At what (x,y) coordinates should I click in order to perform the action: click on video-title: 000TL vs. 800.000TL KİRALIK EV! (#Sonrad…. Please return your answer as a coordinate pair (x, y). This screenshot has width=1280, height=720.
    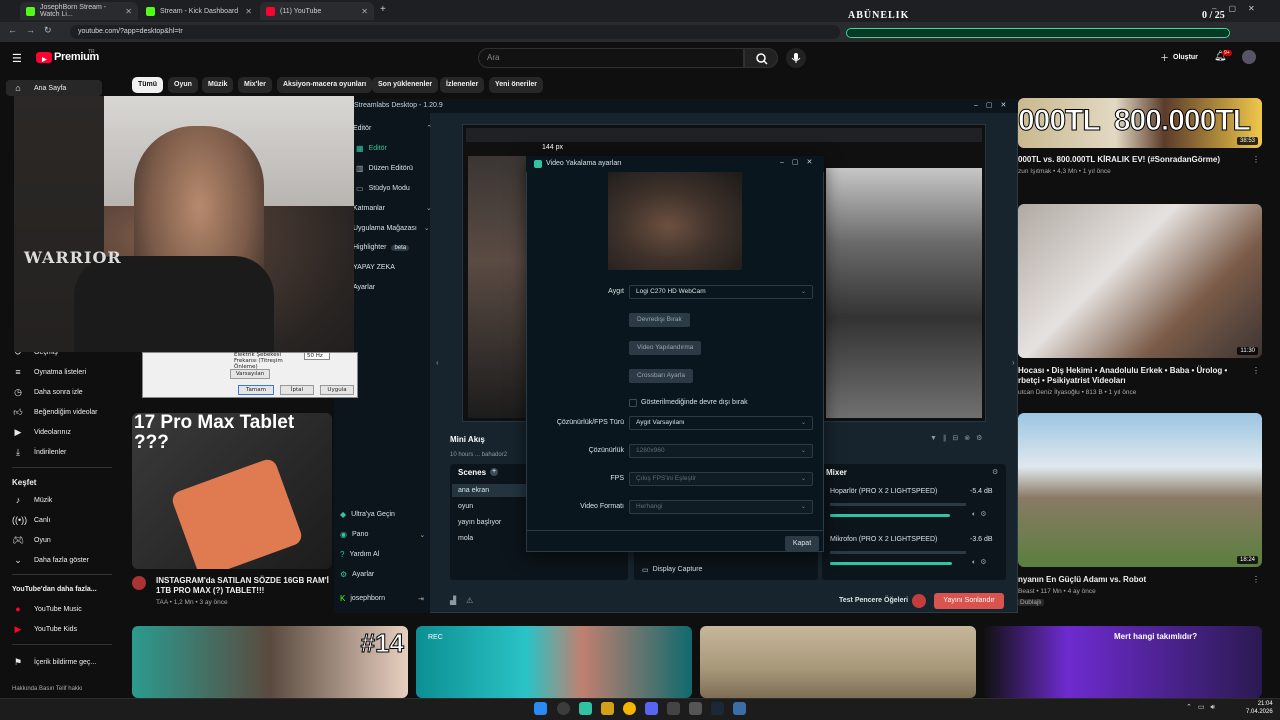
    Looking at the image, I should click on (1133, 160).